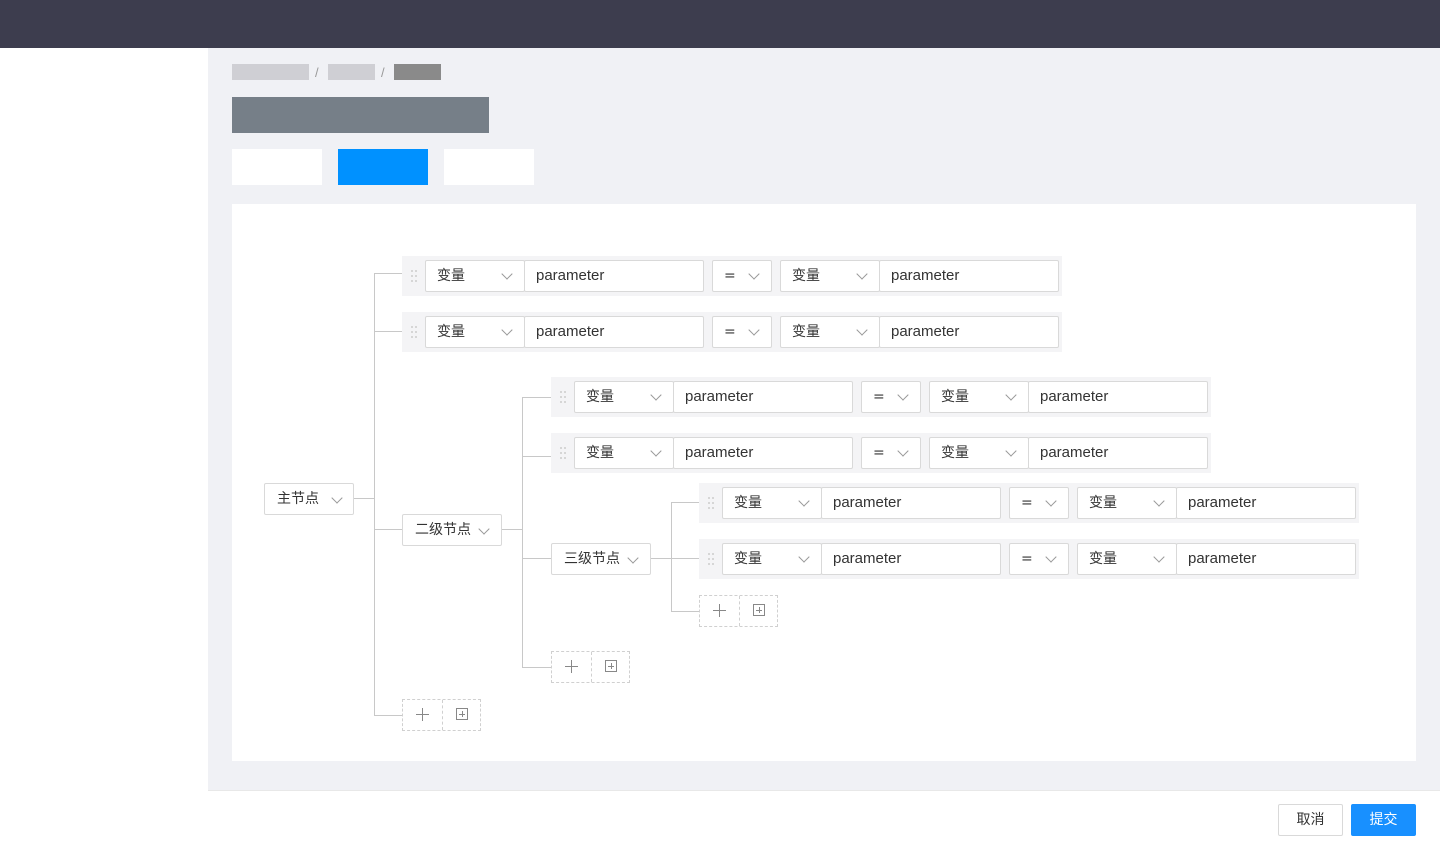 The height and width of the screenshot is (850, 1440). What do you see at coordinates (592, 559) in the screenshot?
I see `level3-node-label: 三级节点` at bounding box center [592, 559].